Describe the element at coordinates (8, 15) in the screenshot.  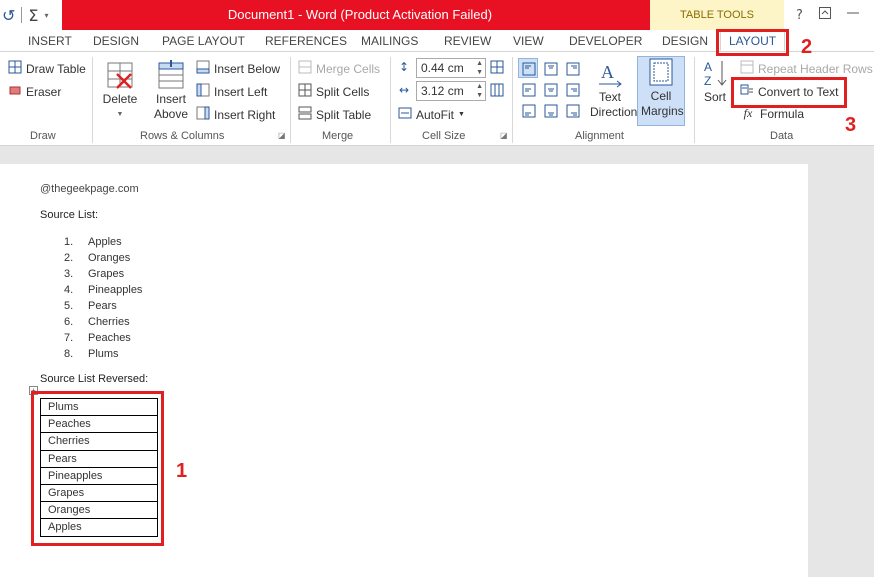
I see `undo-icon: ↺` at that location.